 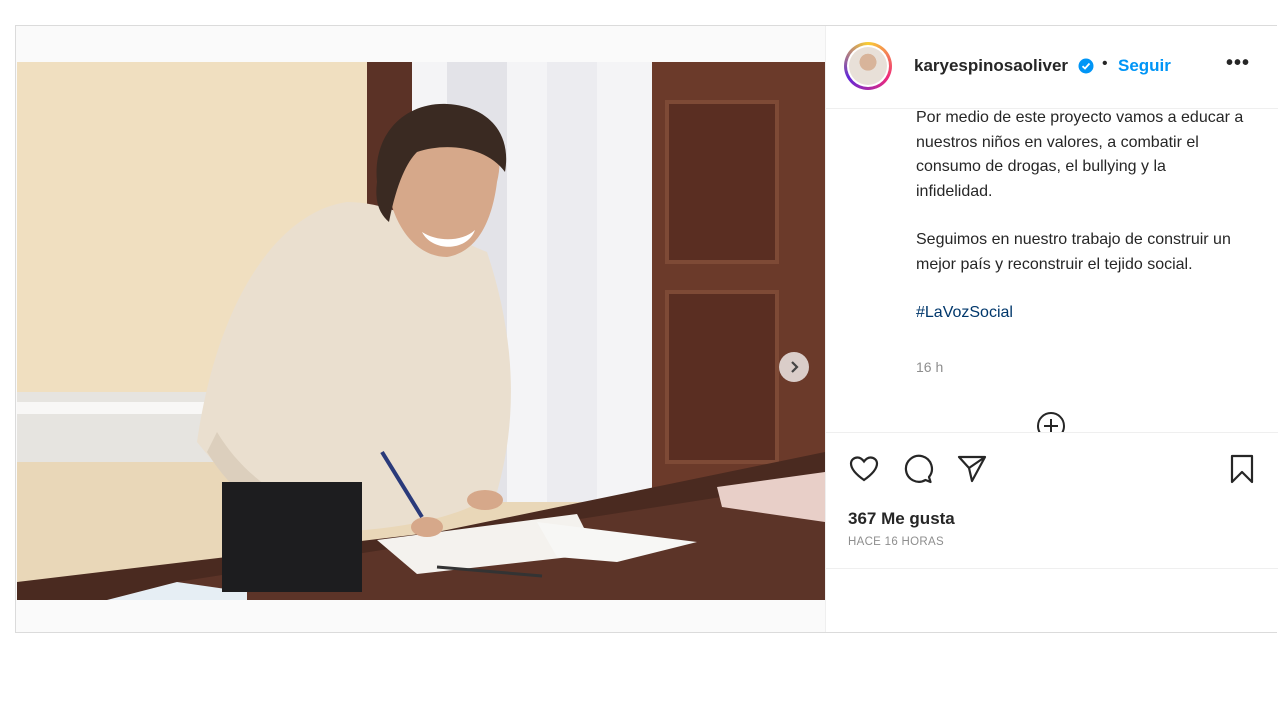 What do you see at coordinates (901, 519) in the screenshot?
I see `likes-count: 367 Me gusta` at bounding box center [901, 519].